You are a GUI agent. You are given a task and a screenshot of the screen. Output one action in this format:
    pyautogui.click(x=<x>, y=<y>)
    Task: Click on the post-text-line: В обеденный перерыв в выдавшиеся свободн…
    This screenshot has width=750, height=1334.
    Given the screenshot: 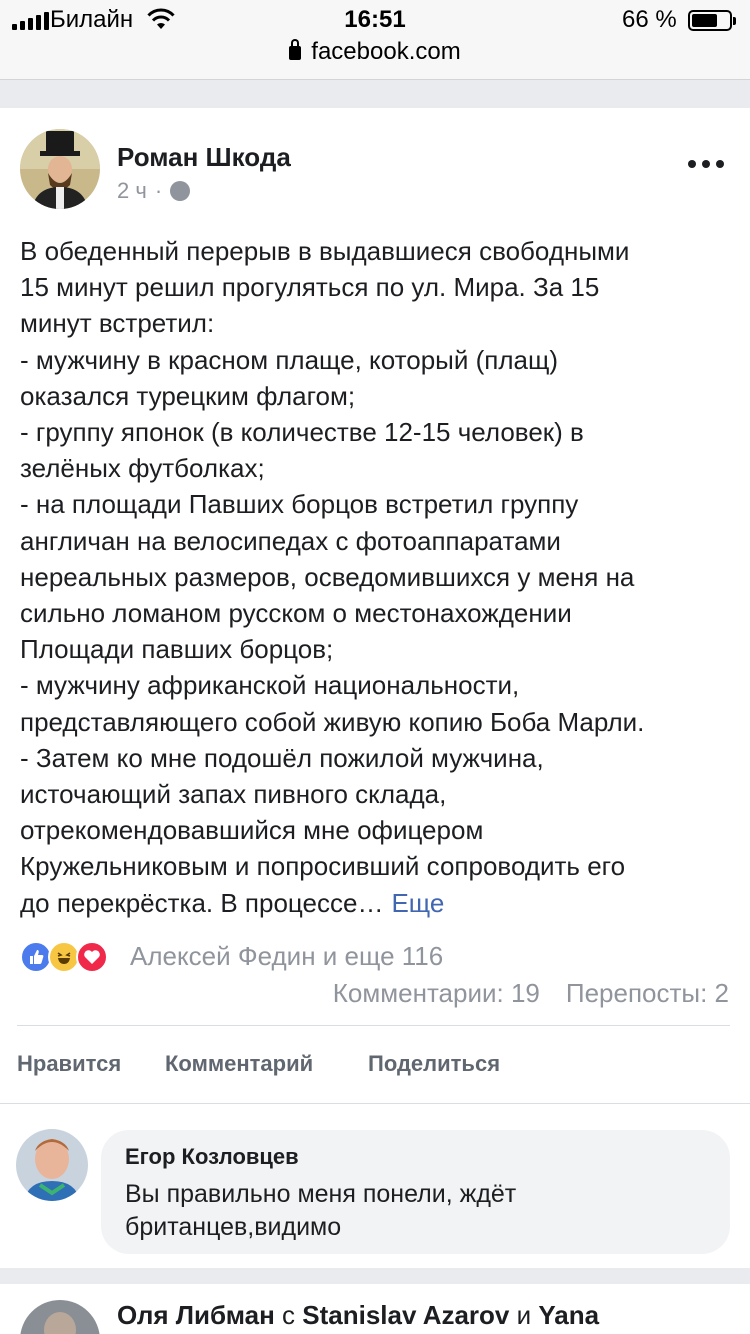 What is the action you would take?
    pyautogui.click(x=377, y=251)
    